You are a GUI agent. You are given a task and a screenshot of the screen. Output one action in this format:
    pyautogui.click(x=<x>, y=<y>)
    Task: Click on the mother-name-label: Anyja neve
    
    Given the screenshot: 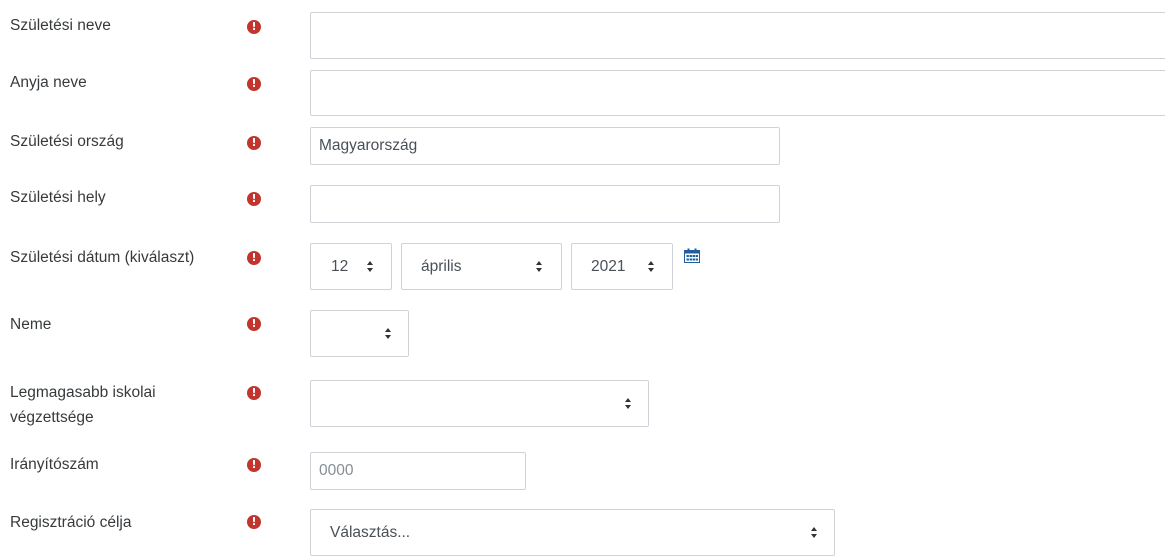 What is the action you would take?
    pyautogui.click(x=48, y=82)
    